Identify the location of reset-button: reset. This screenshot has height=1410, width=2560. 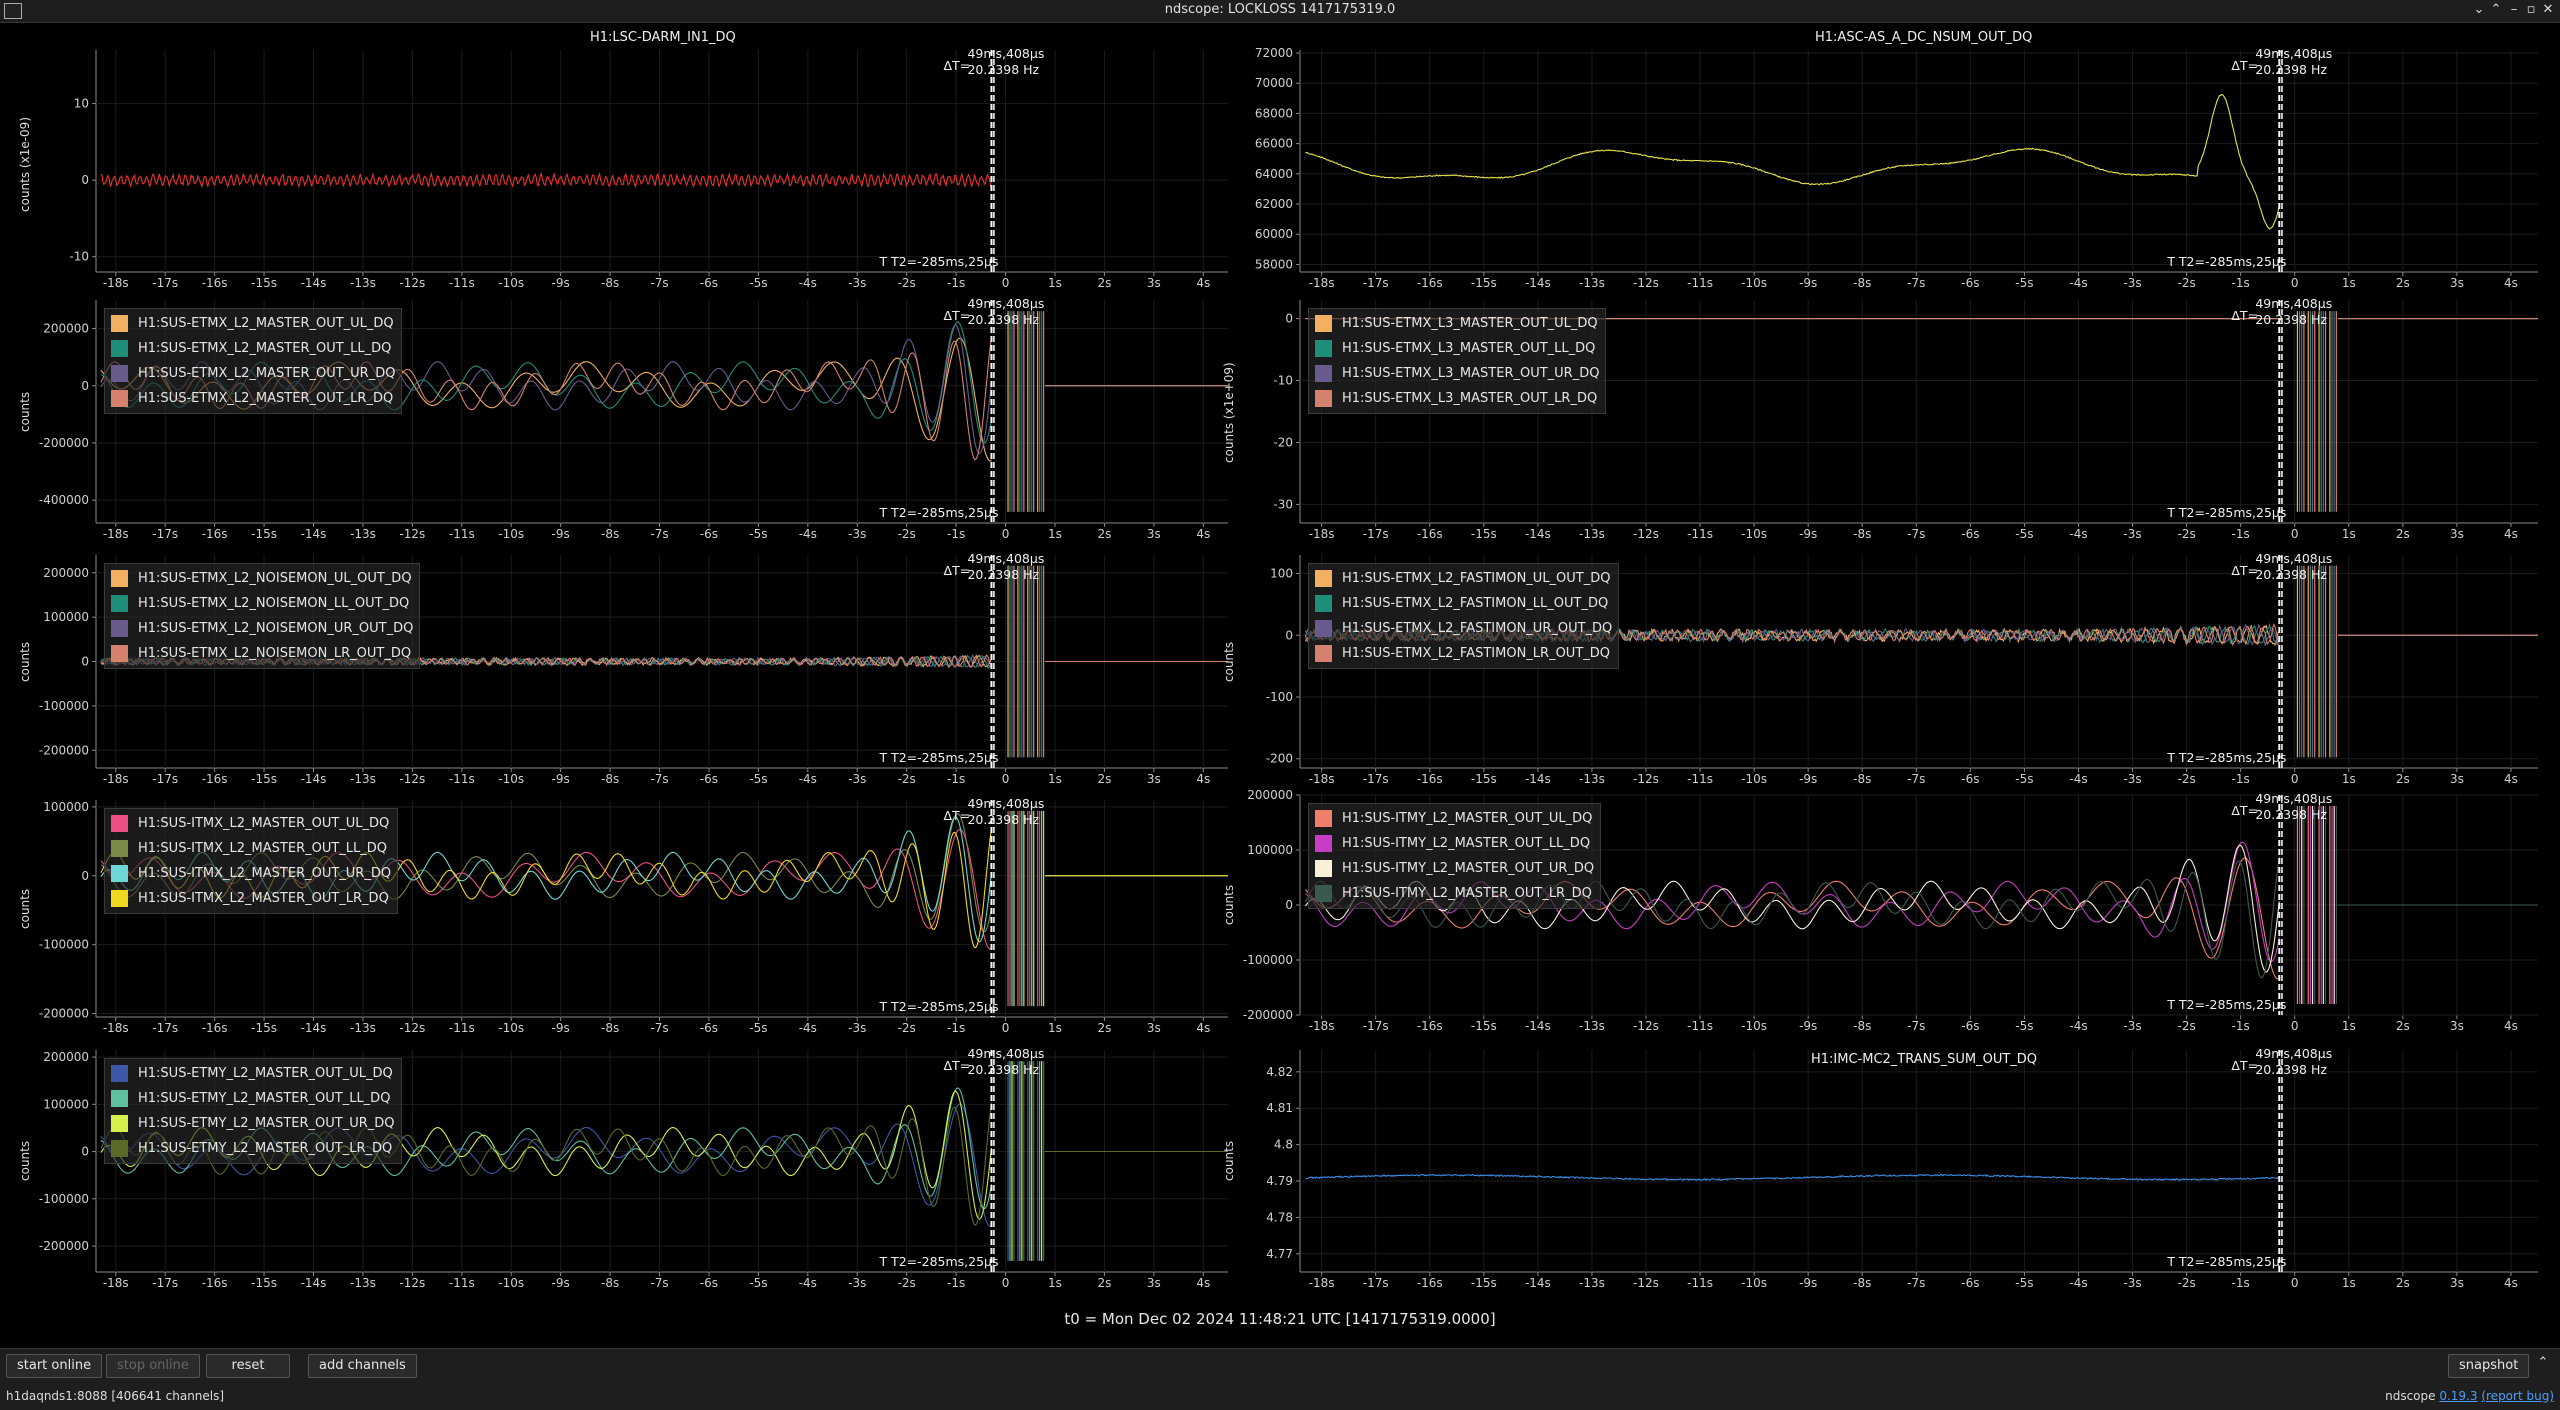
(248, 1366).